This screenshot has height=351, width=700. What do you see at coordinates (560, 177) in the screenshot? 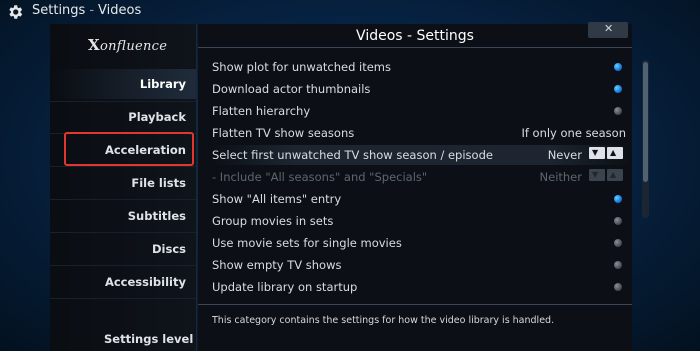
I see `setting-value: Neither` at bounding box center [560, 177].